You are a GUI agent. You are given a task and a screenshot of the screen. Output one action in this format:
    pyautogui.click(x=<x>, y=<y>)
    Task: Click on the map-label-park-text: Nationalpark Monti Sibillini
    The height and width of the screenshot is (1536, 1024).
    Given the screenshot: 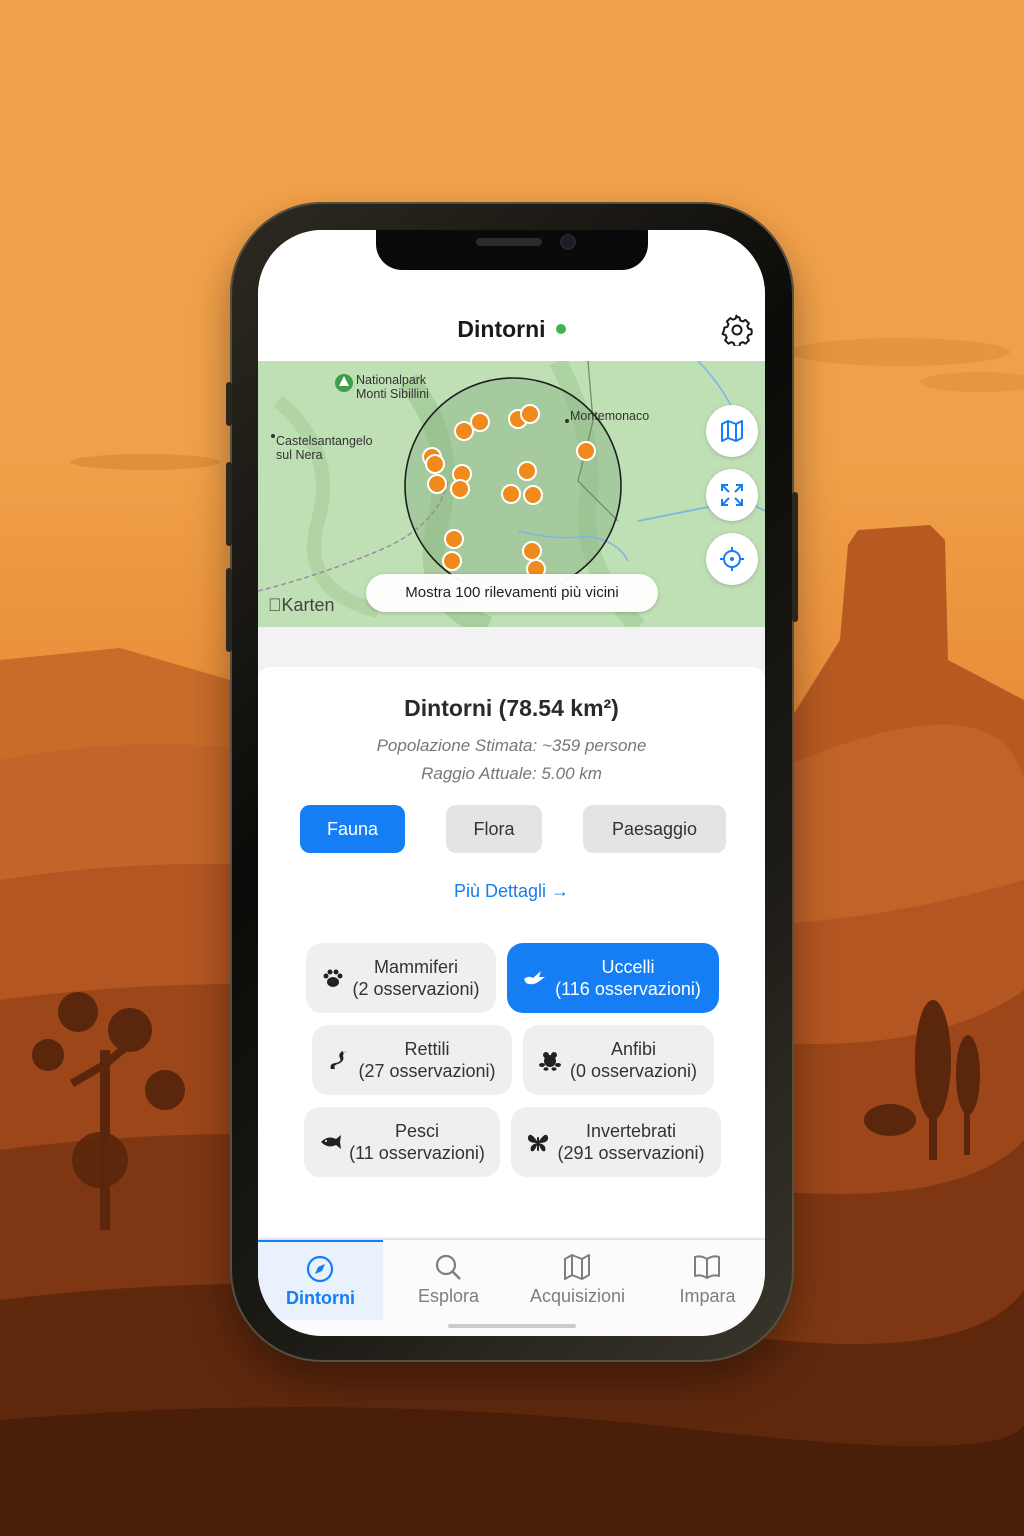 What is the action you would take?
    pyautogui.click(x=392, y=387)
    